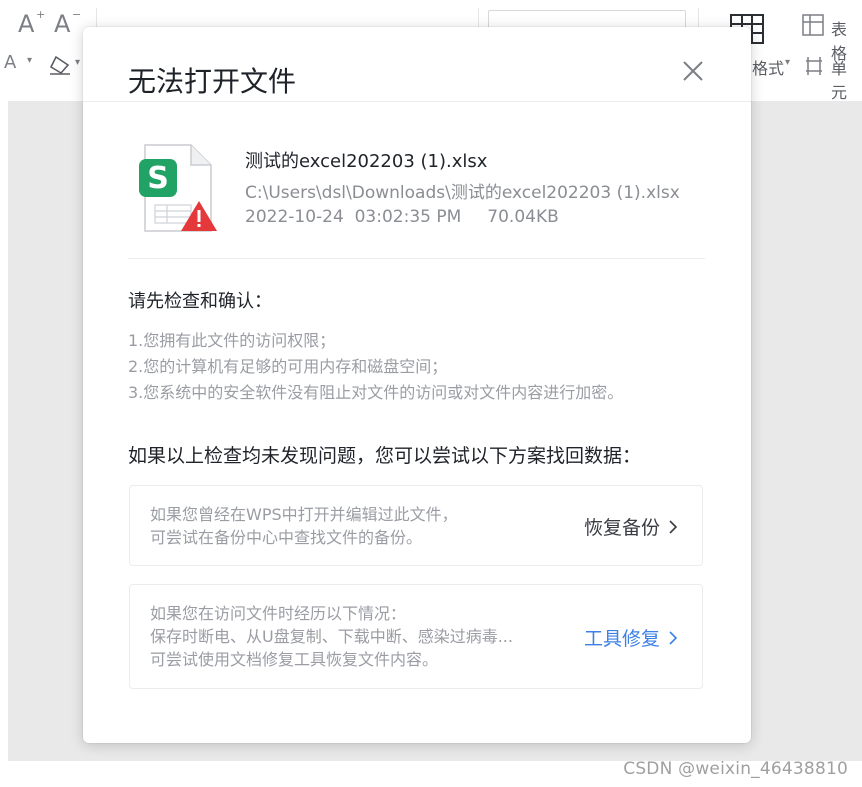 The image size is (862, 787). I want to click on font-color-button: A, so click(10, 62).